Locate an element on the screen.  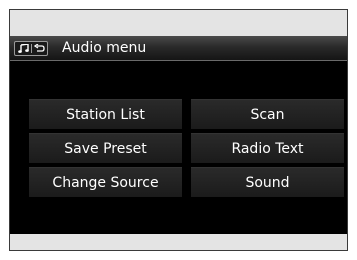
save-preset-button: Save Preset is located at coordinates (105, 148).